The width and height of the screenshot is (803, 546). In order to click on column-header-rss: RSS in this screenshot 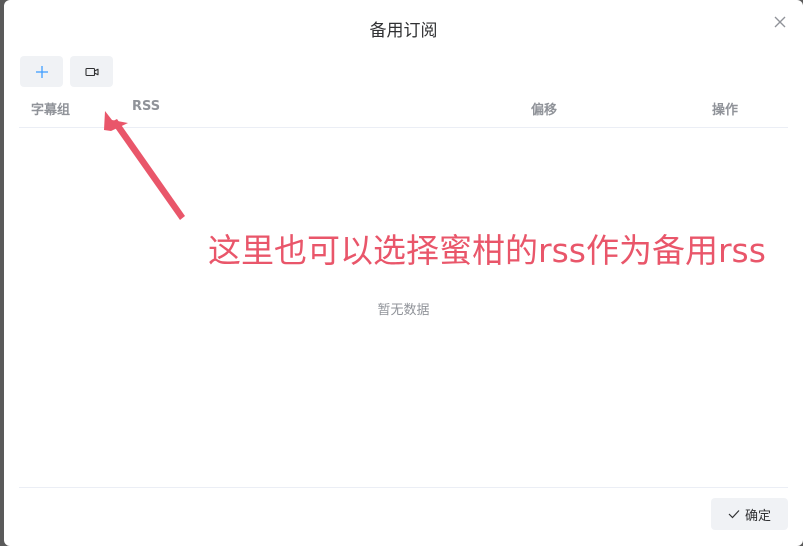, I will do `click(146, 106)`.